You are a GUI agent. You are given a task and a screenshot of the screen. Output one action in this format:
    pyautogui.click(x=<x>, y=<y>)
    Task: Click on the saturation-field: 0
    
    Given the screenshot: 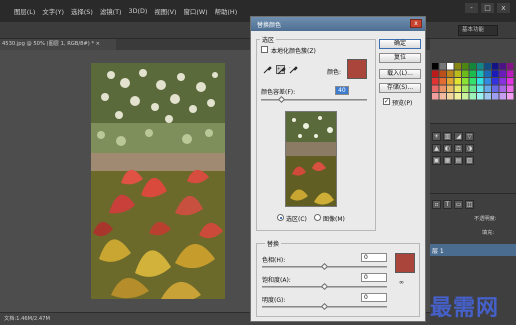 What is the action you would take?
    pyautogui.click(x=374, y=277)
    